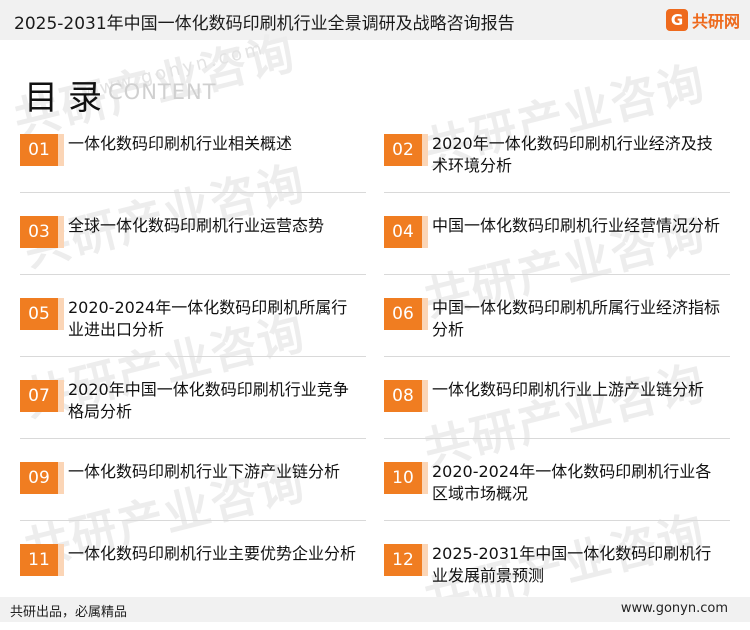 This screenshot has width=750, height=630. What do you see at coordinates (162, 92) in the screenshot?
I see `toc-subheading: CONTENT` at bounding box center [162, 92].